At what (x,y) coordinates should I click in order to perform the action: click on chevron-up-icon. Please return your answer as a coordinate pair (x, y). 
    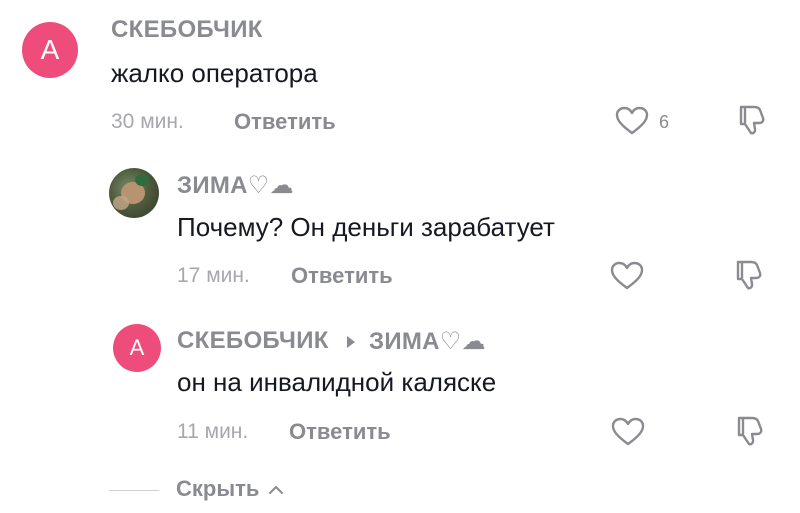
    Looking at the image, I should click on (275, 490).